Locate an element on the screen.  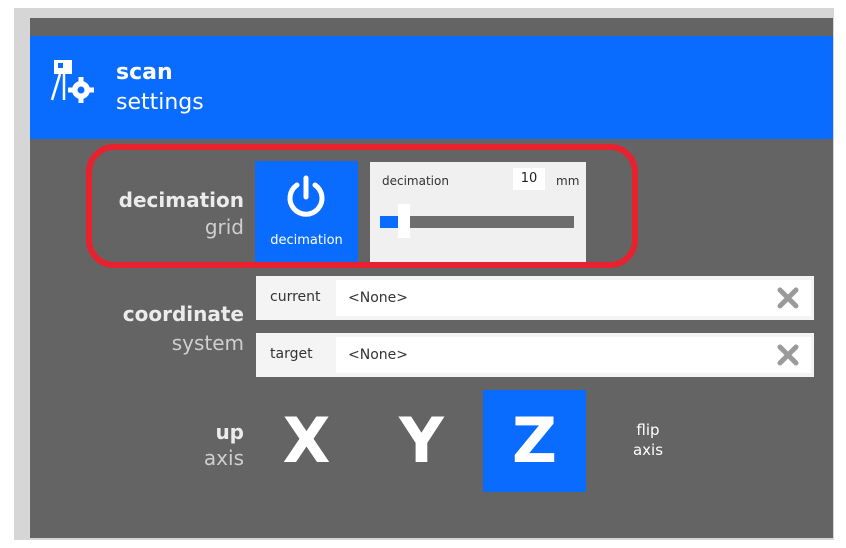
decimation-label: decimation is located at coordinates (181, 200).